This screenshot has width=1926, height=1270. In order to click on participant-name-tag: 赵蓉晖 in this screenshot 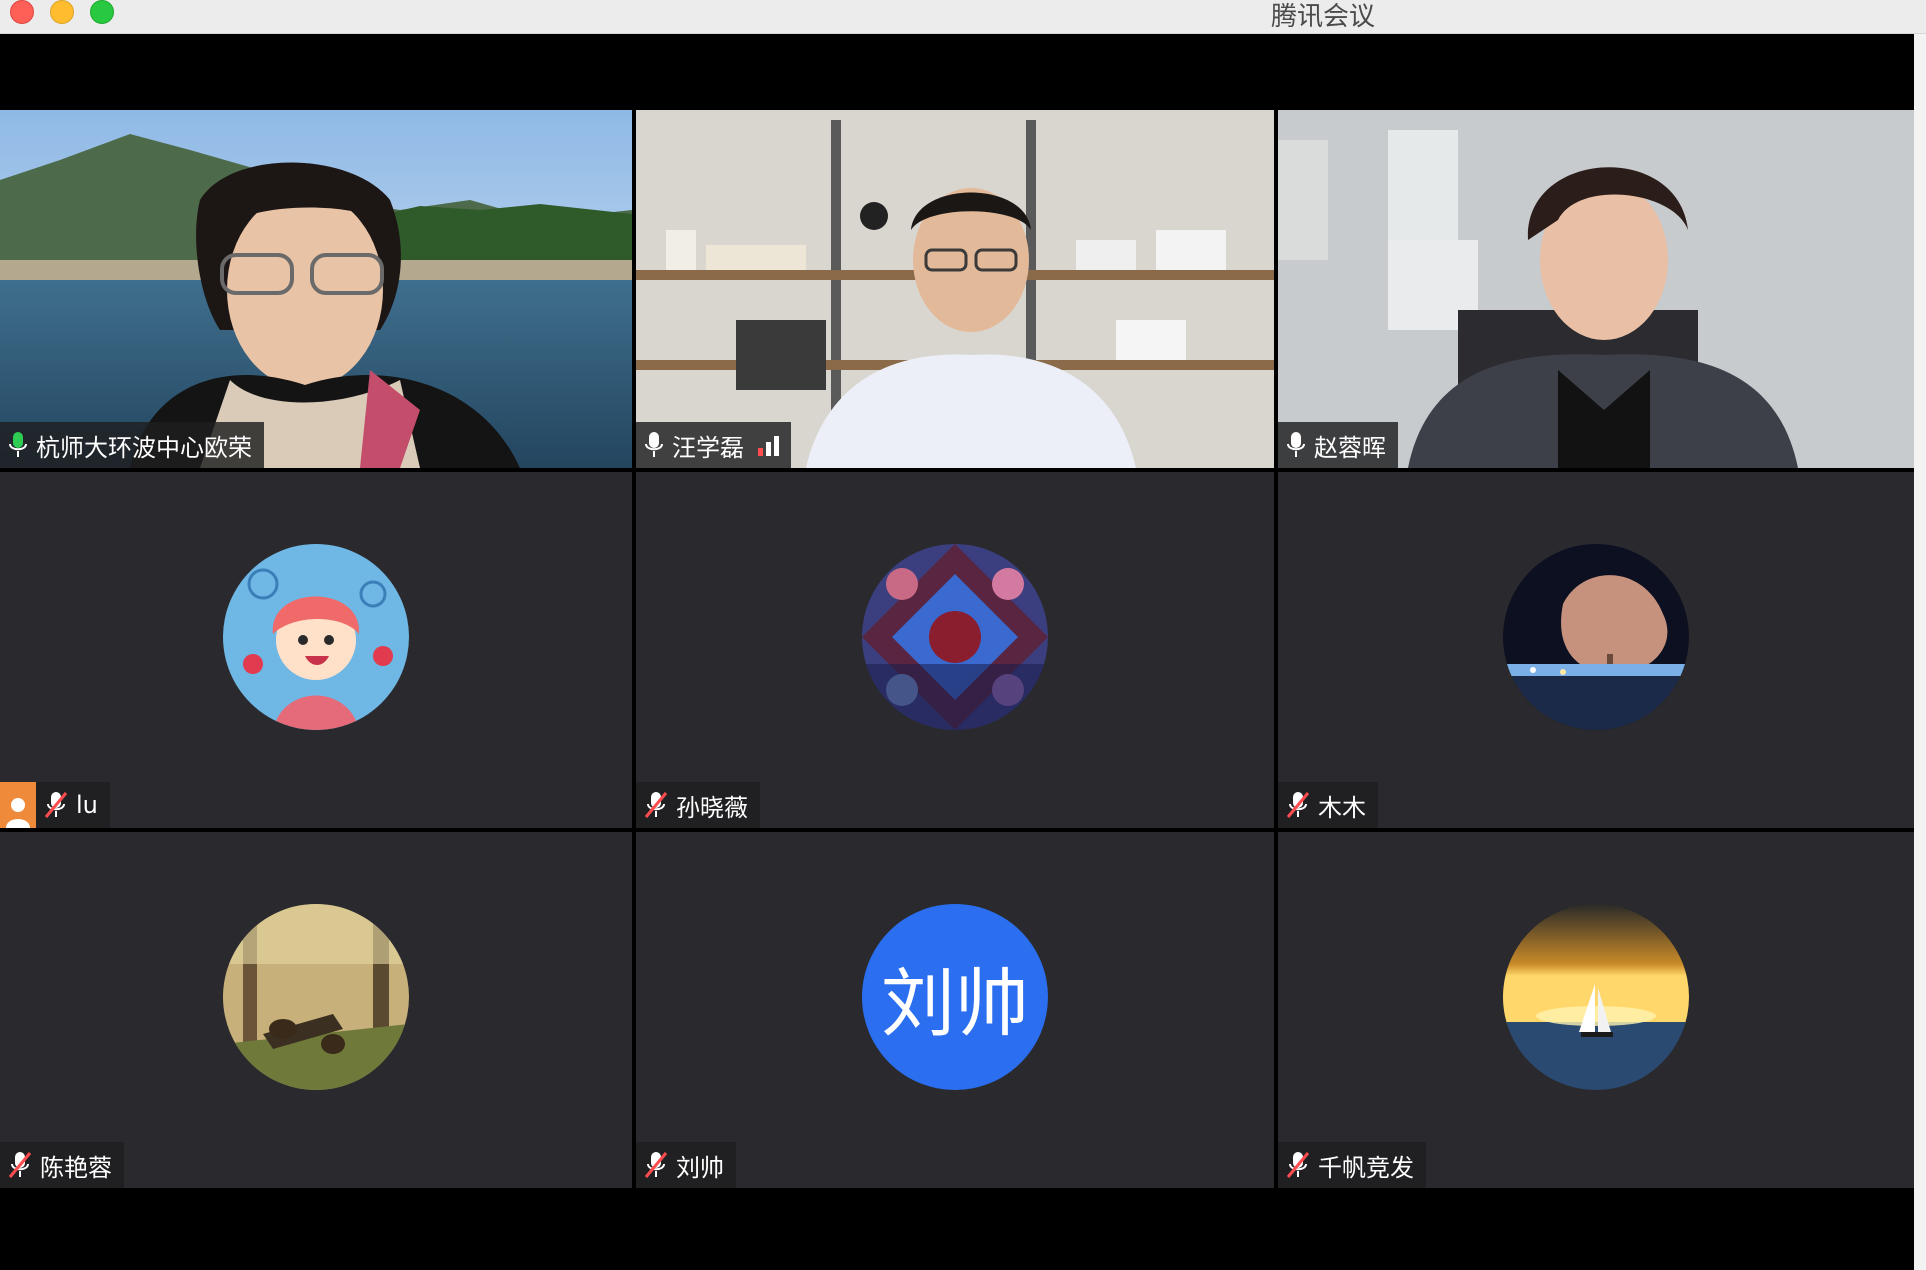, I will do `click(1338, 445)`.